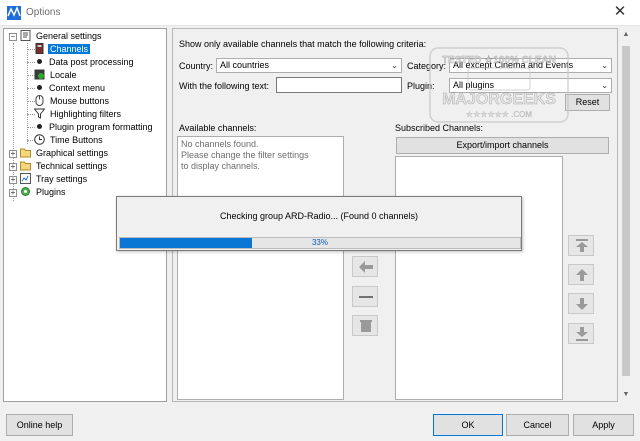  What do you see at coordinates (499, 99) in the screenshot?
I see `svg-text: MAJORGEEKS` at bounding box center [499, 99].